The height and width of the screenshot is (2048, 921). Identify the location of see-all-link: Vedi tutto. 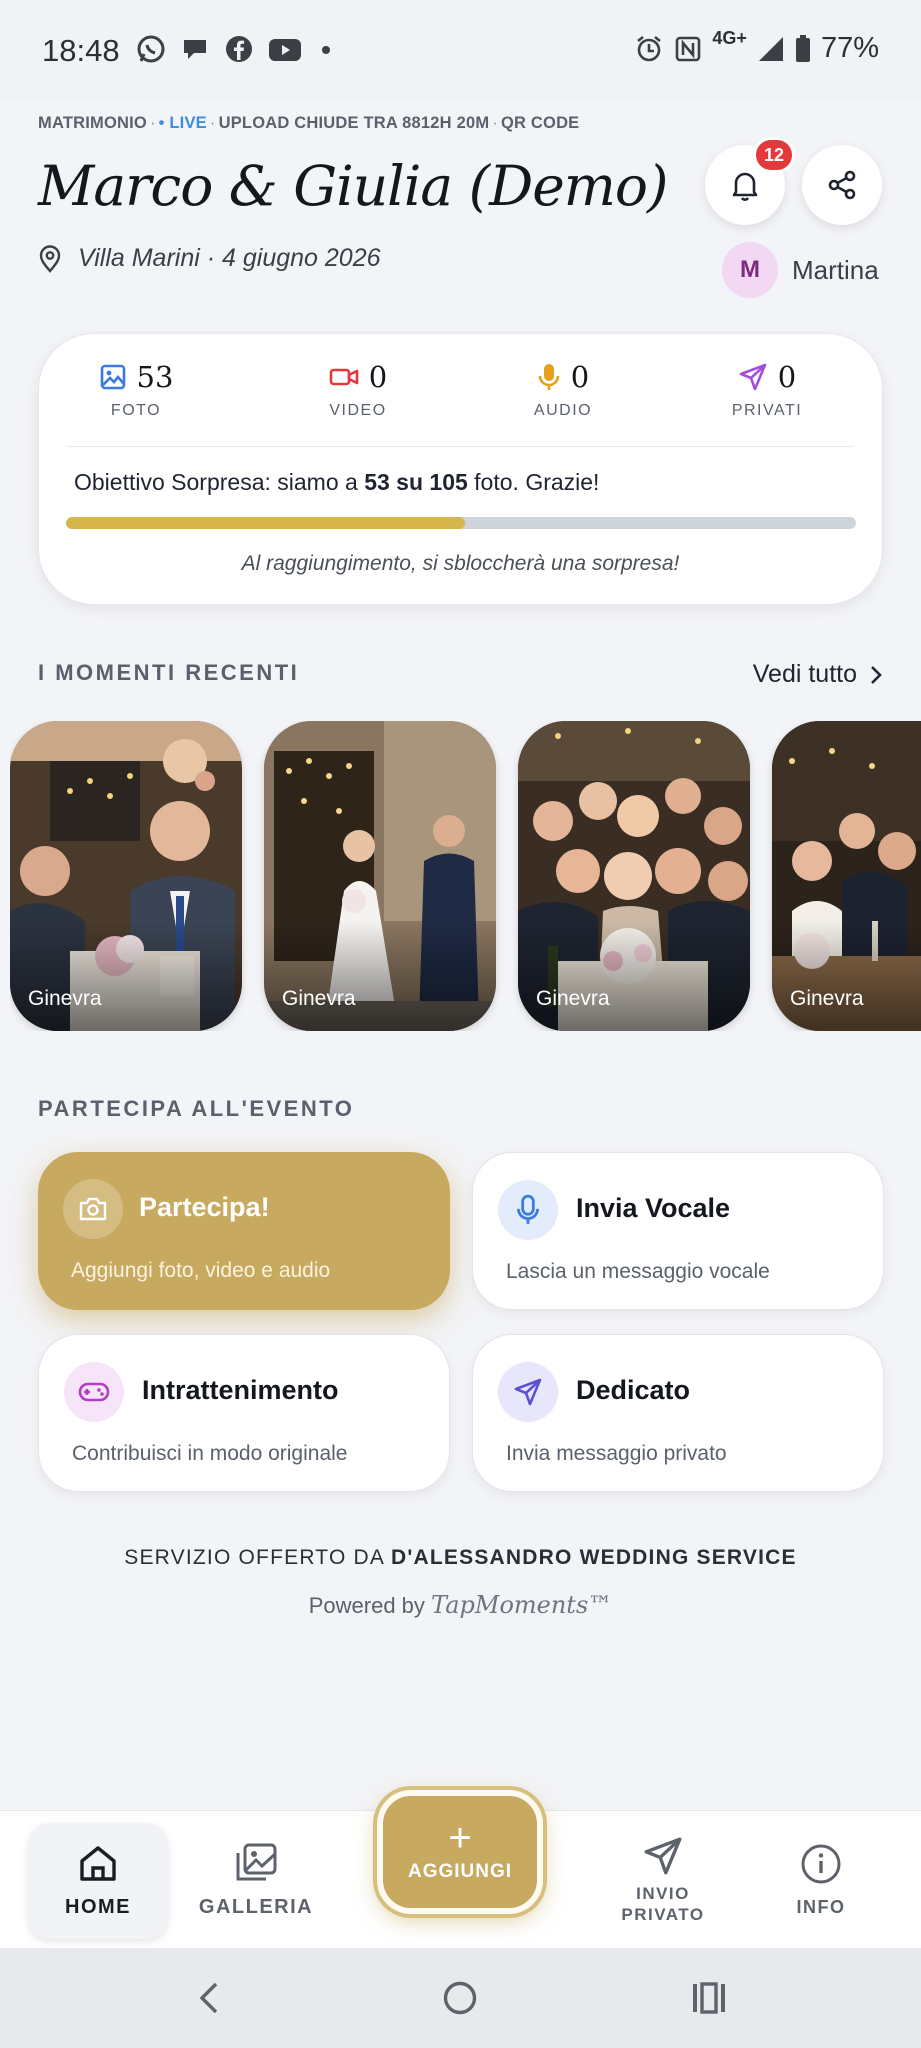
(818, 674).